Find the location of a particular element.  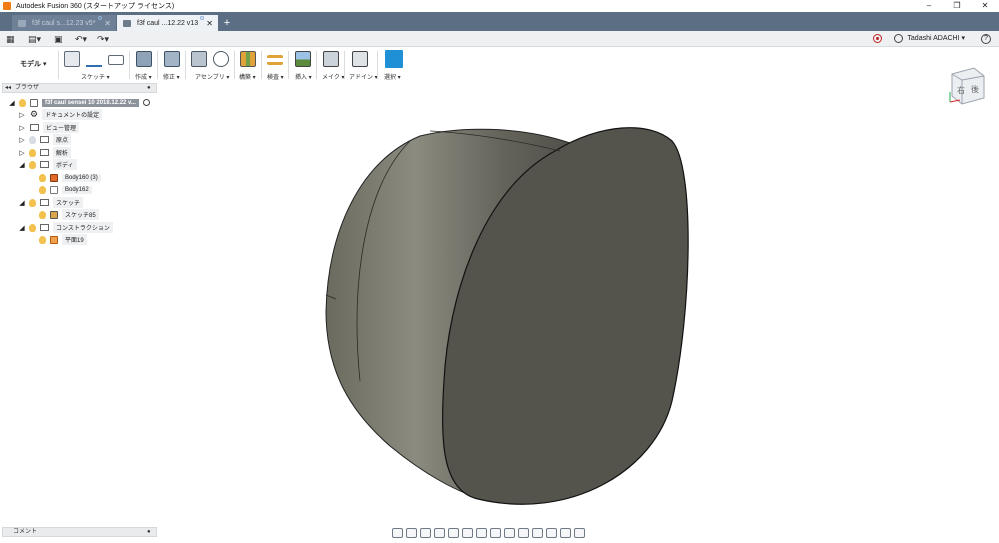

orbit-icon is located at coordinates (397, 532).